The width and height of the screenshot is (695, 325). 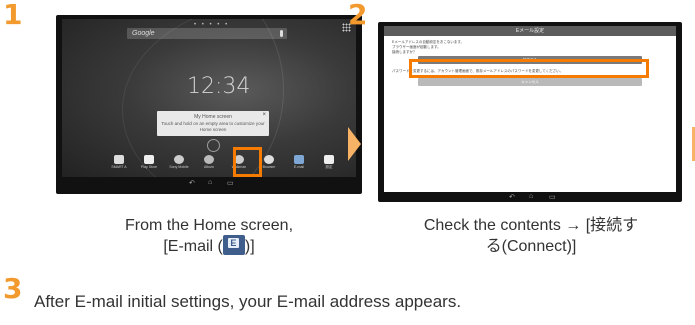 I want to click on tip-title: My Home screen, so click(x=213, y=117).